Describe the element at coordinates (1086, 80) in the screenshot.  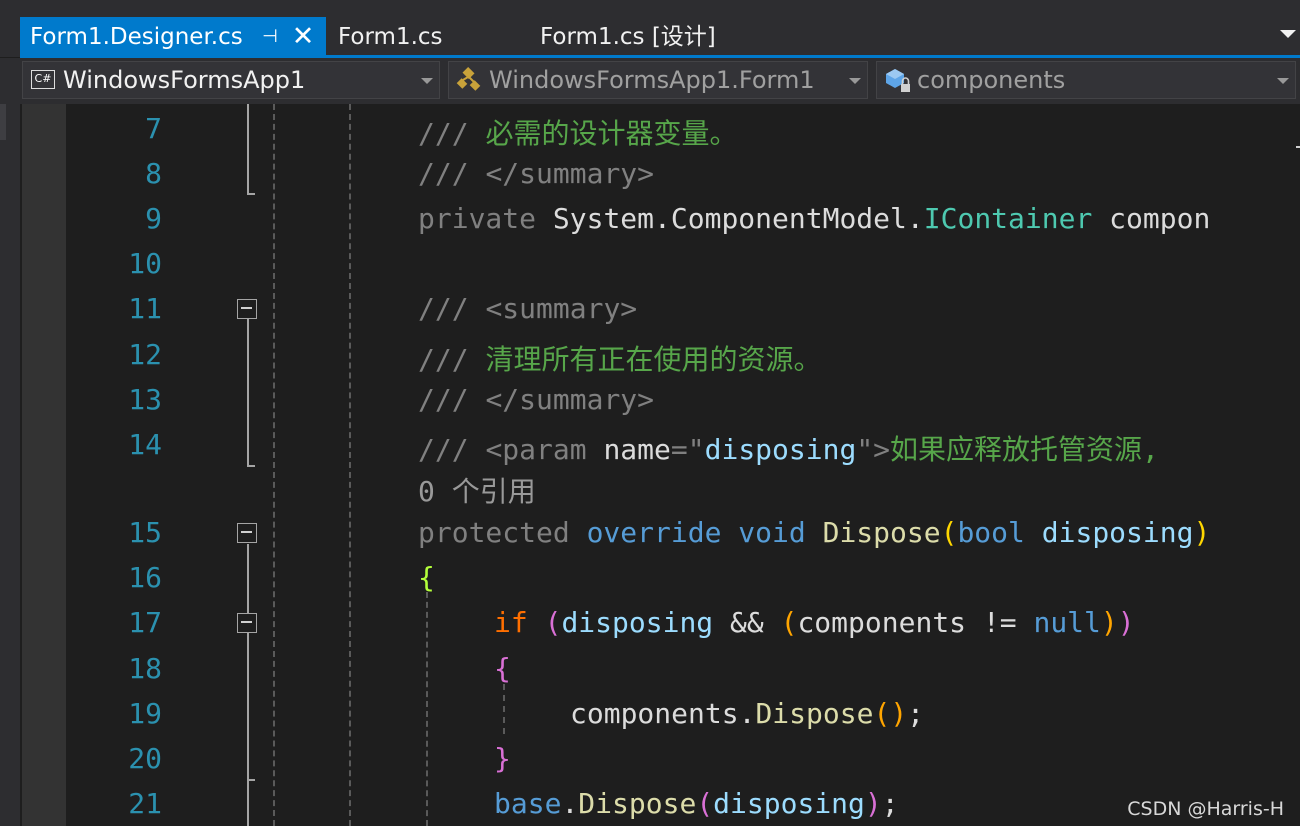
I see `member-dropdown: components` at that location.